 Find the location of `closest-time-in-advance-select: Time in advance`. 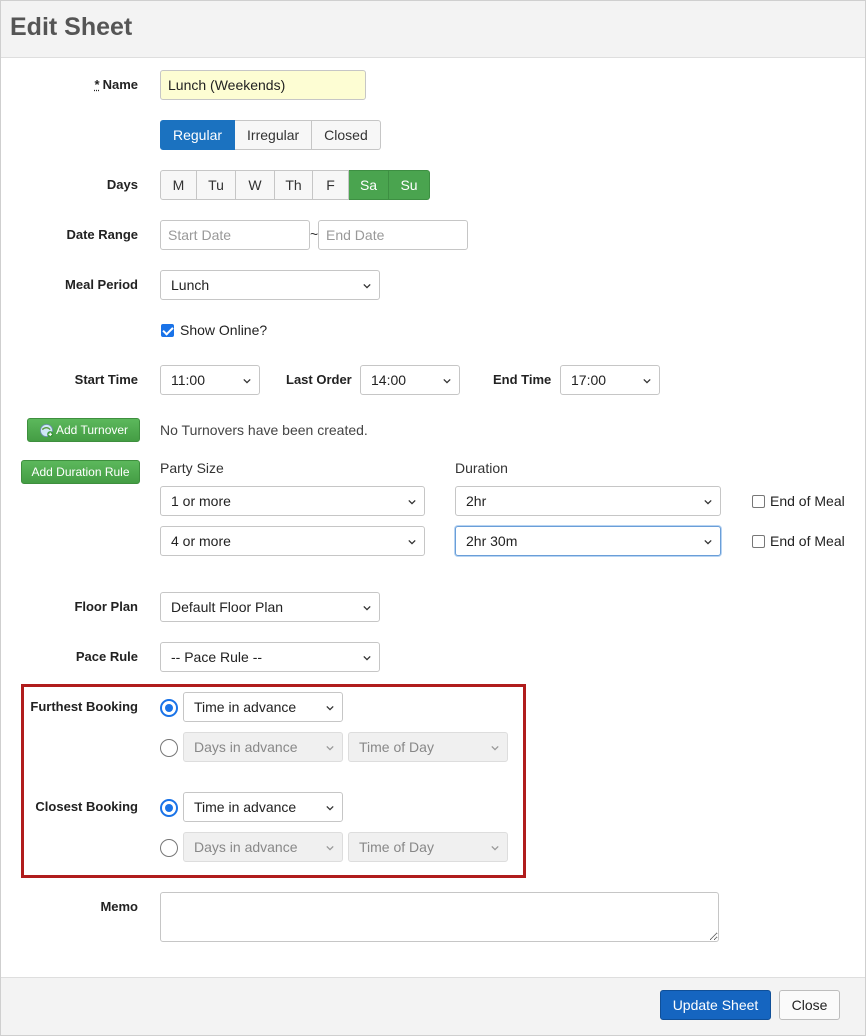

closest-time-in-advance-select: Time in advance is located at coordinates (263, 807).